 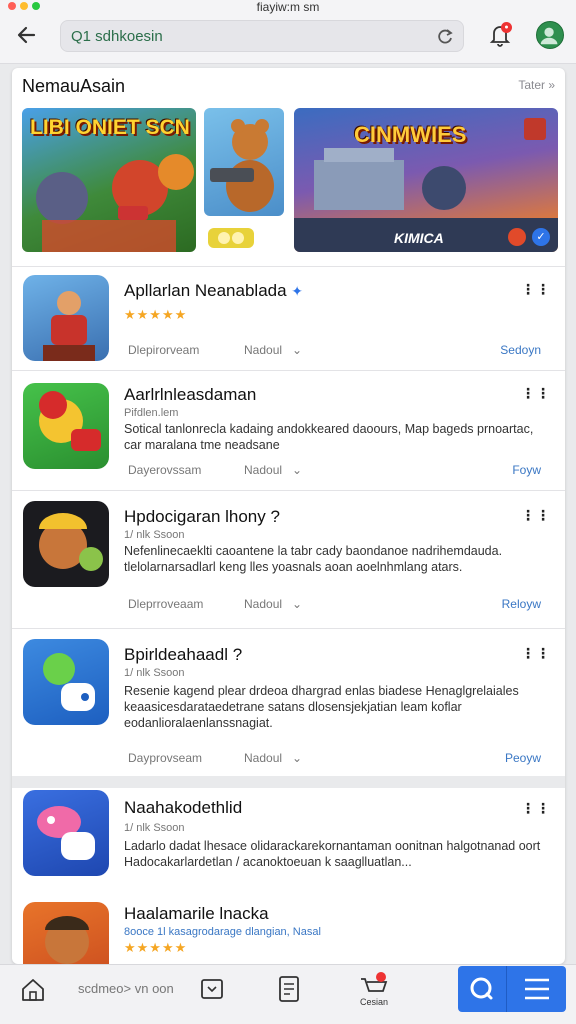 I want to click on bear-character-image, so click(x=242, y=165).